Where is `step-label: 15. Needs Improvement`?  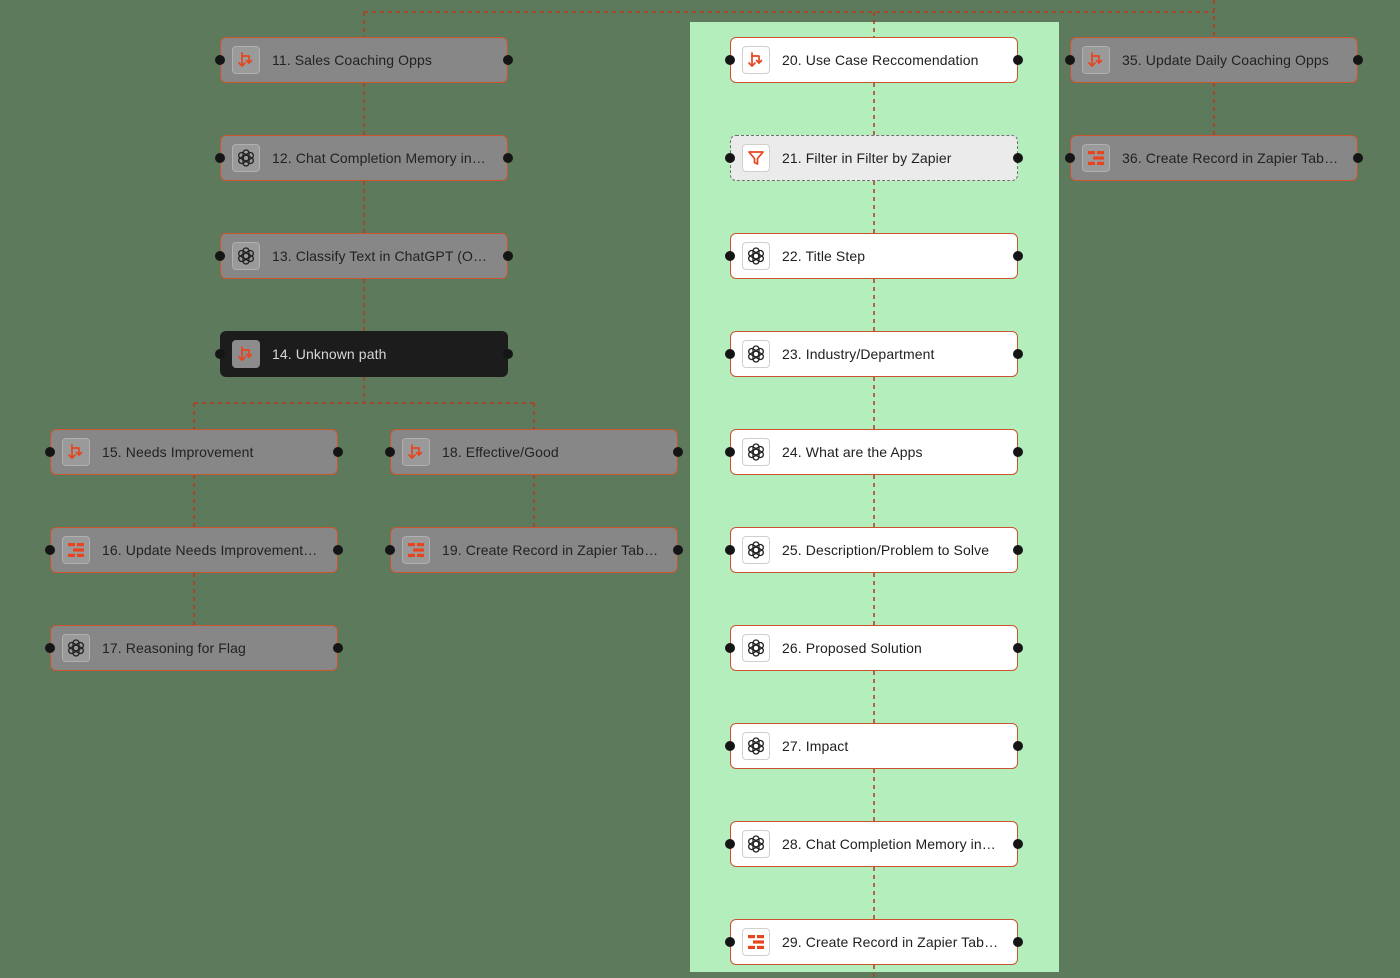
step-label: 15. Needs Improvement is located at coordinates (178, 452).